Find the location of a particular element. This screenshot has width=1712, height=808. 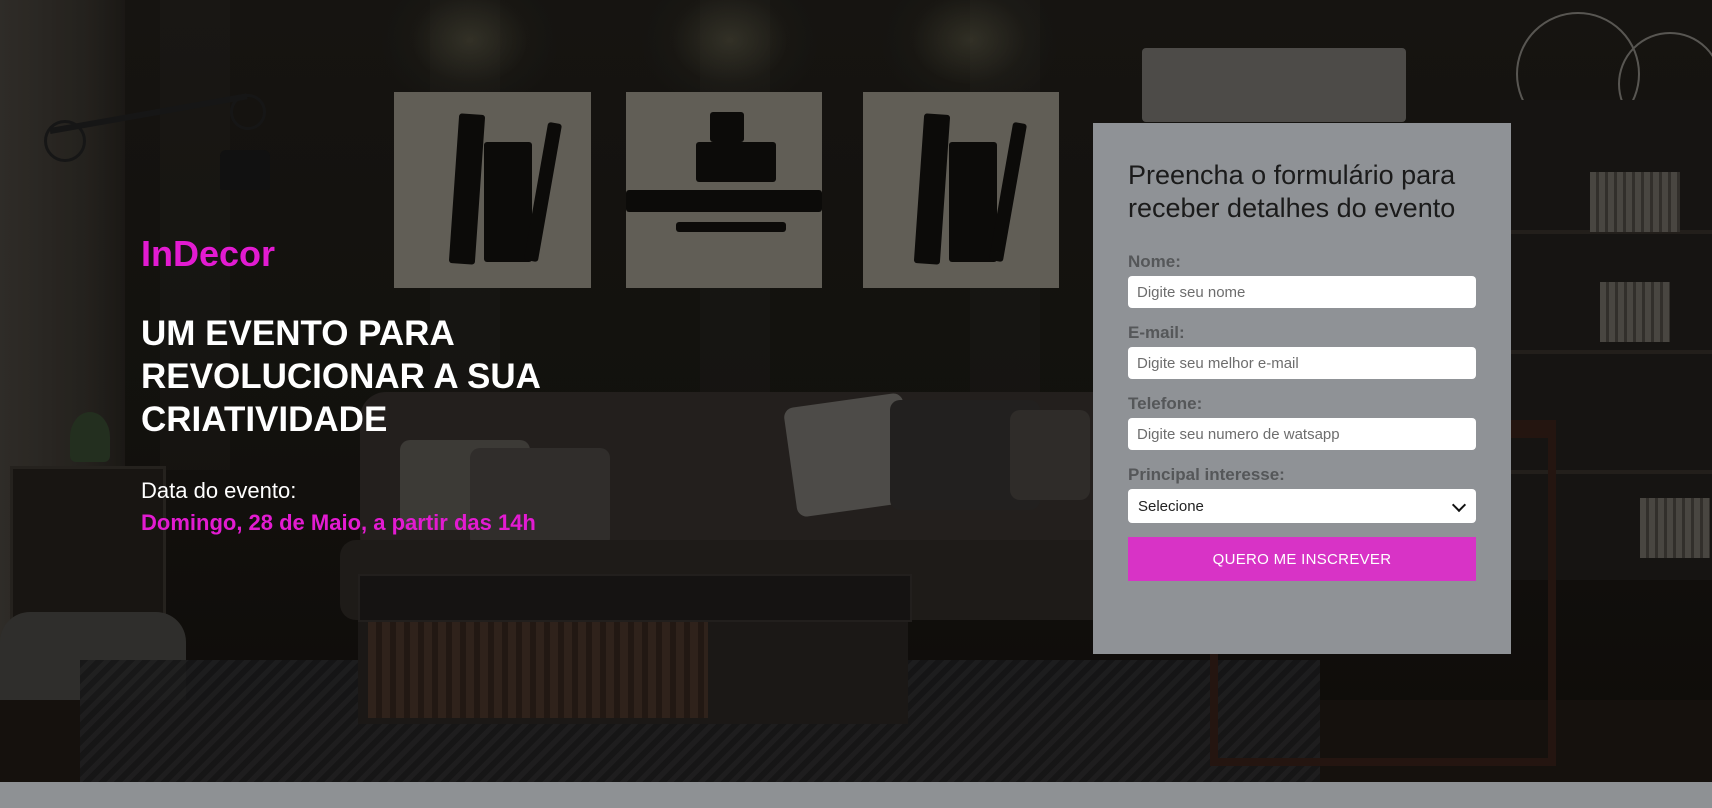

interest-select: Selecione is located at coordinates (1302, 506).